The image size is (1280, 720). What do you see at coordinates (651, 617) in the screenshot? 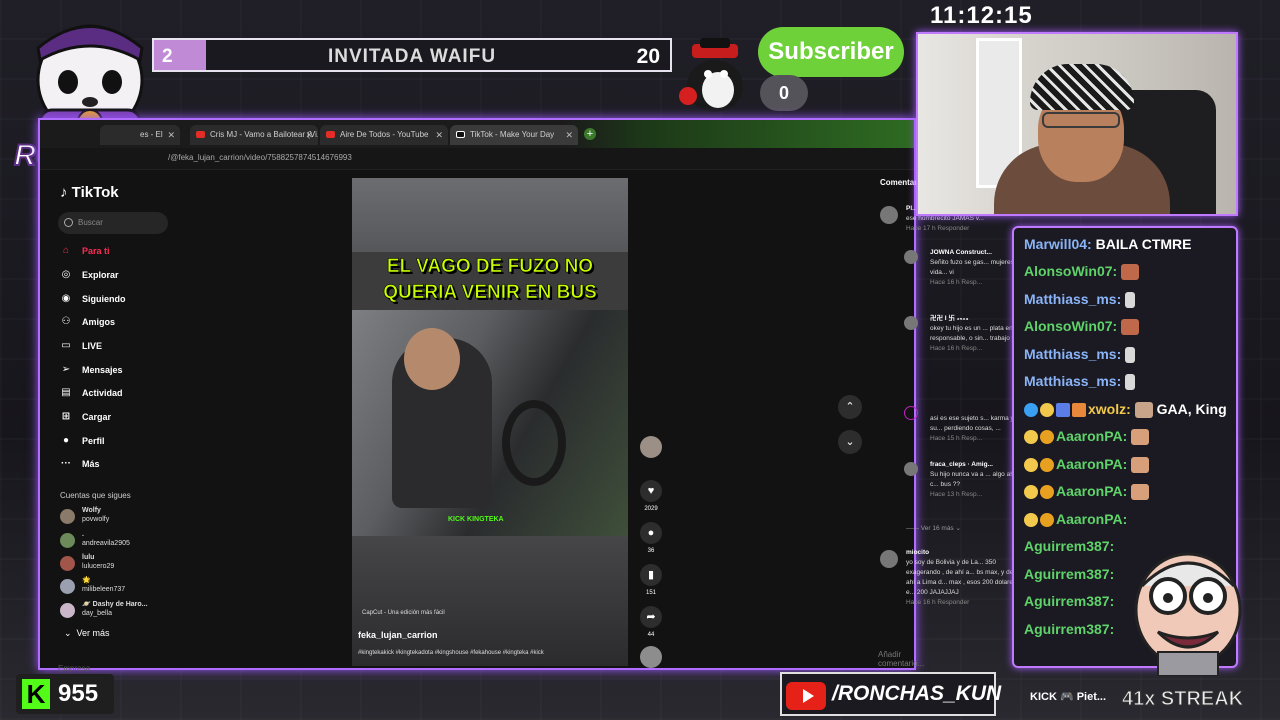
I see `share-icon: ➦` at bounding box center [651, 617].